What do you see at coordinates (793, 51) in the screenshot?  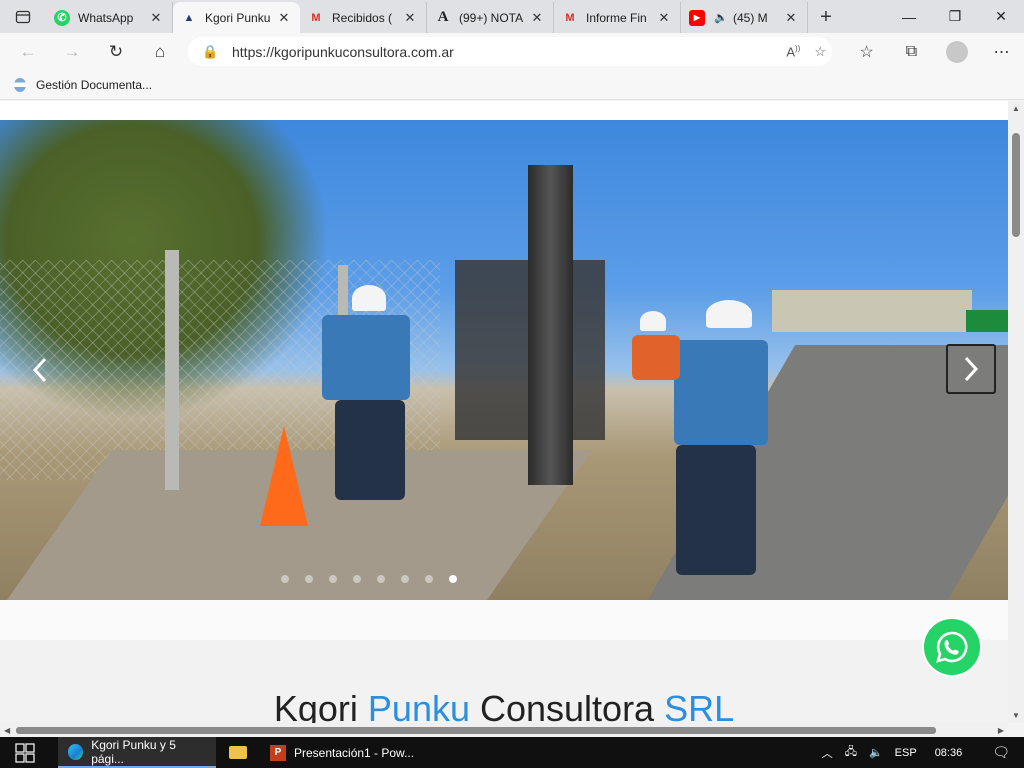 I see `read-aloud-icon: A))` at bounding box center [793, 51].